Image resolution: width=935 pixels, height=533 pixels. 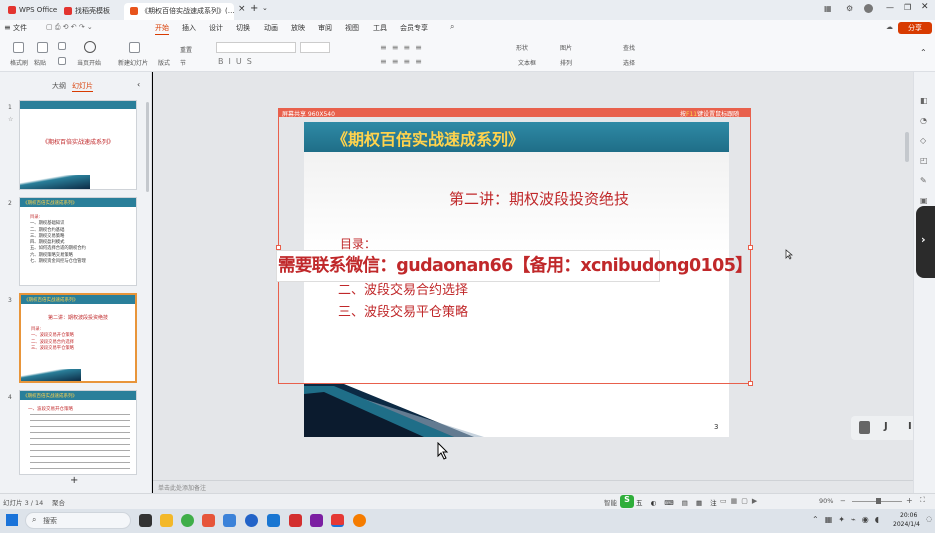 What do you see at coordinates (182, 487) in the screenshot?
I see `notes-placeholder: 单击此处添加备注` at bounding box center [182, 487].